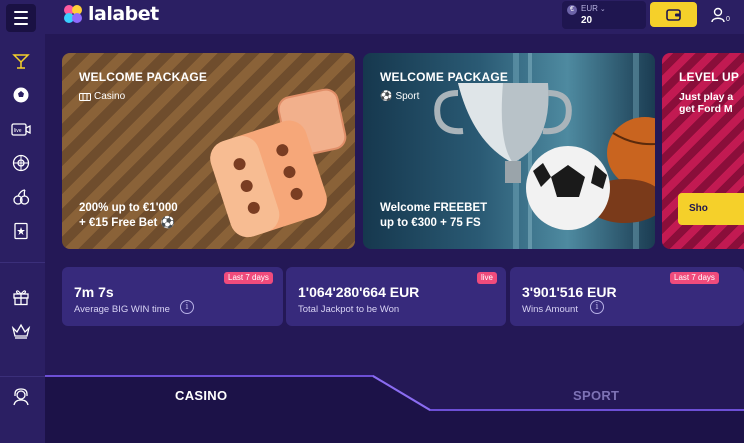  I want to click on sidebar-item-sport, so click(21, 95).